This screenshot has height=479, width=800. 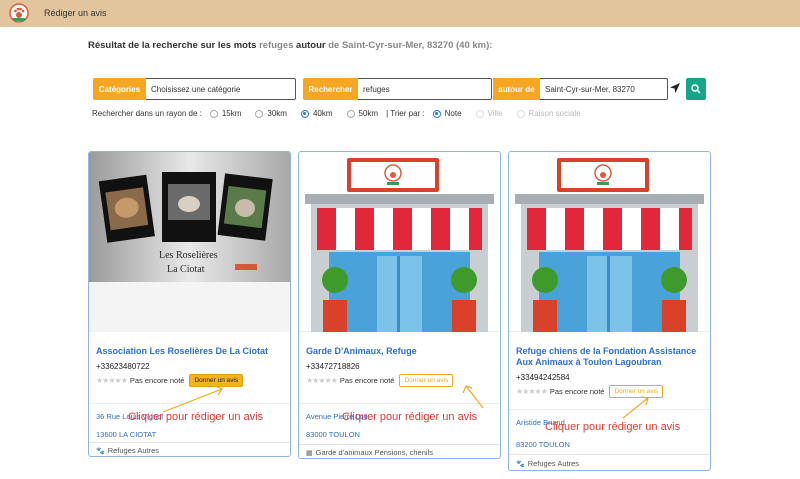 I want to click on annotation-arrows, so click(x=405, y=402).